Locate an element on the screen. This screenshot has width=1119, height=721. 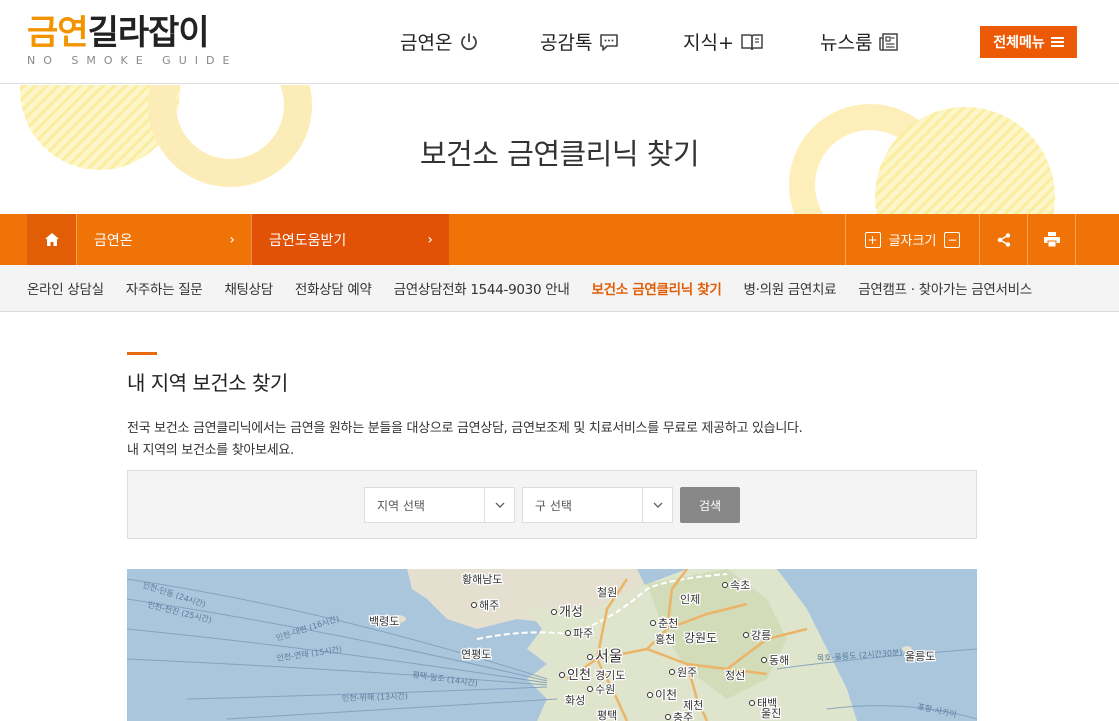
print-button is located at coordinates (1051, 239).